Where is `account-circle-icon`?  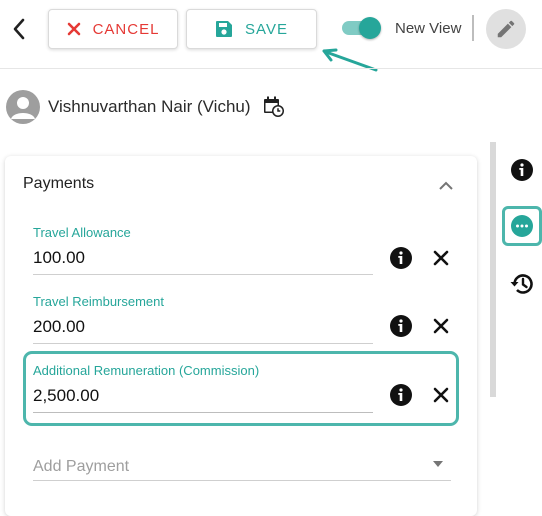 account-circle-icon is located at coordinates (23, 108).